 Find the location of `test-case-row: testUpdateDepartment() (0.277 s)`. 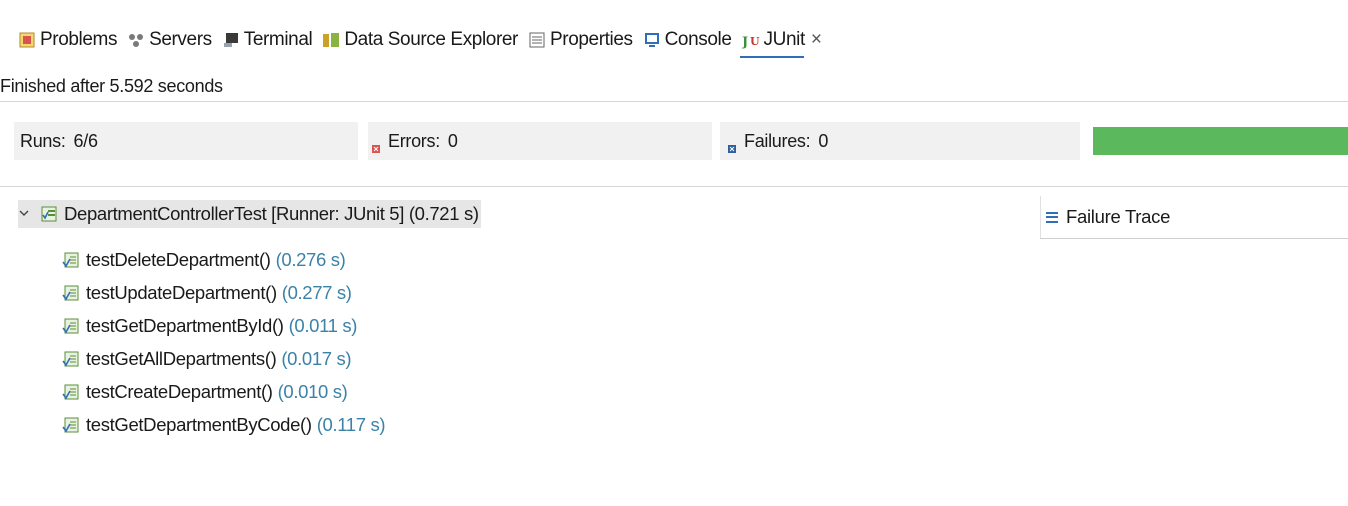

test-case-row: testUpdateDepartment() (0.277 s) is located at coordinates (207, 293).